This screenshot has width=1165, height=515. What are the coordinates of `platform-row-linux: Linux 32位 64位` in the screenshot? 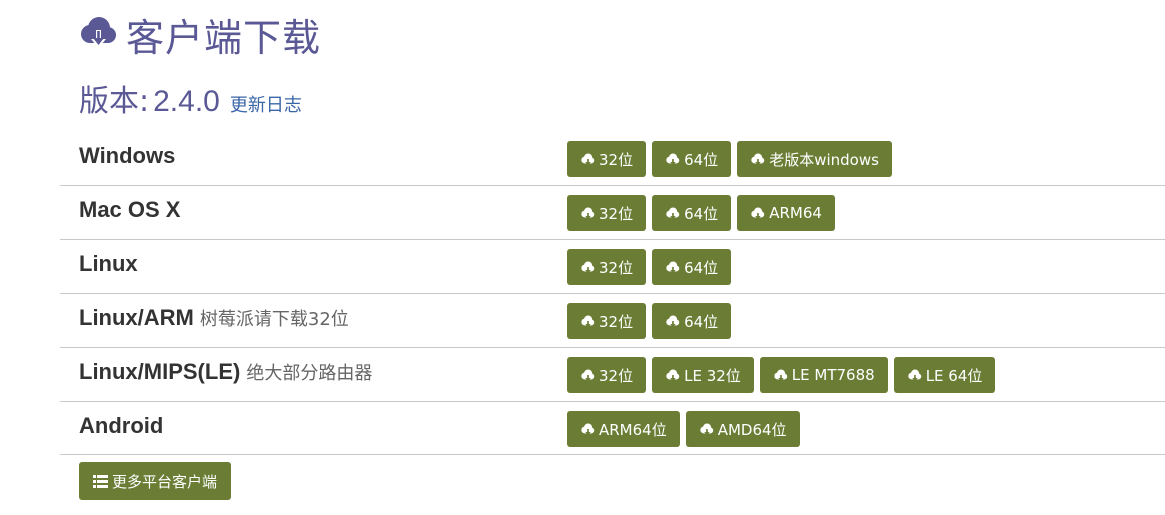 It's located at (612, 267).